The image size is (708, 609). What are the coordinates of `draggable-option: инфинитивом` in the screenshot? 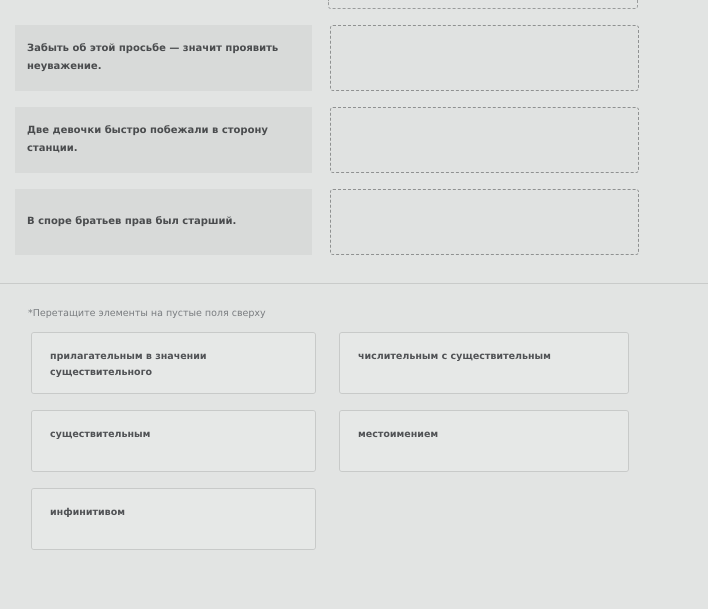 It's located at (173, 519).